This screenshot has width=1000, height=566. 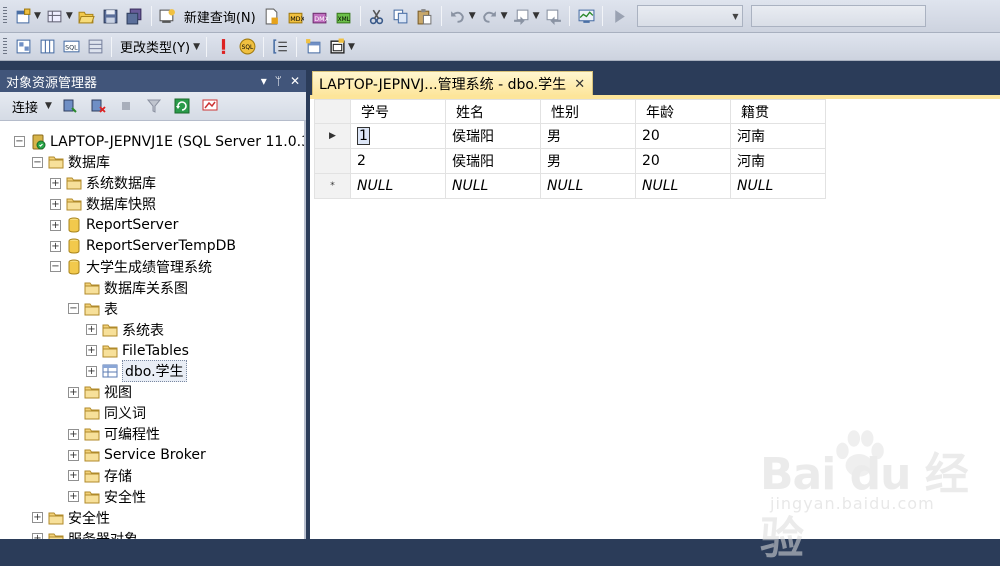 What do you see at coordinates (619, 16) in the screenshot?
I see `execute-button` at bounding box center [619, 16].